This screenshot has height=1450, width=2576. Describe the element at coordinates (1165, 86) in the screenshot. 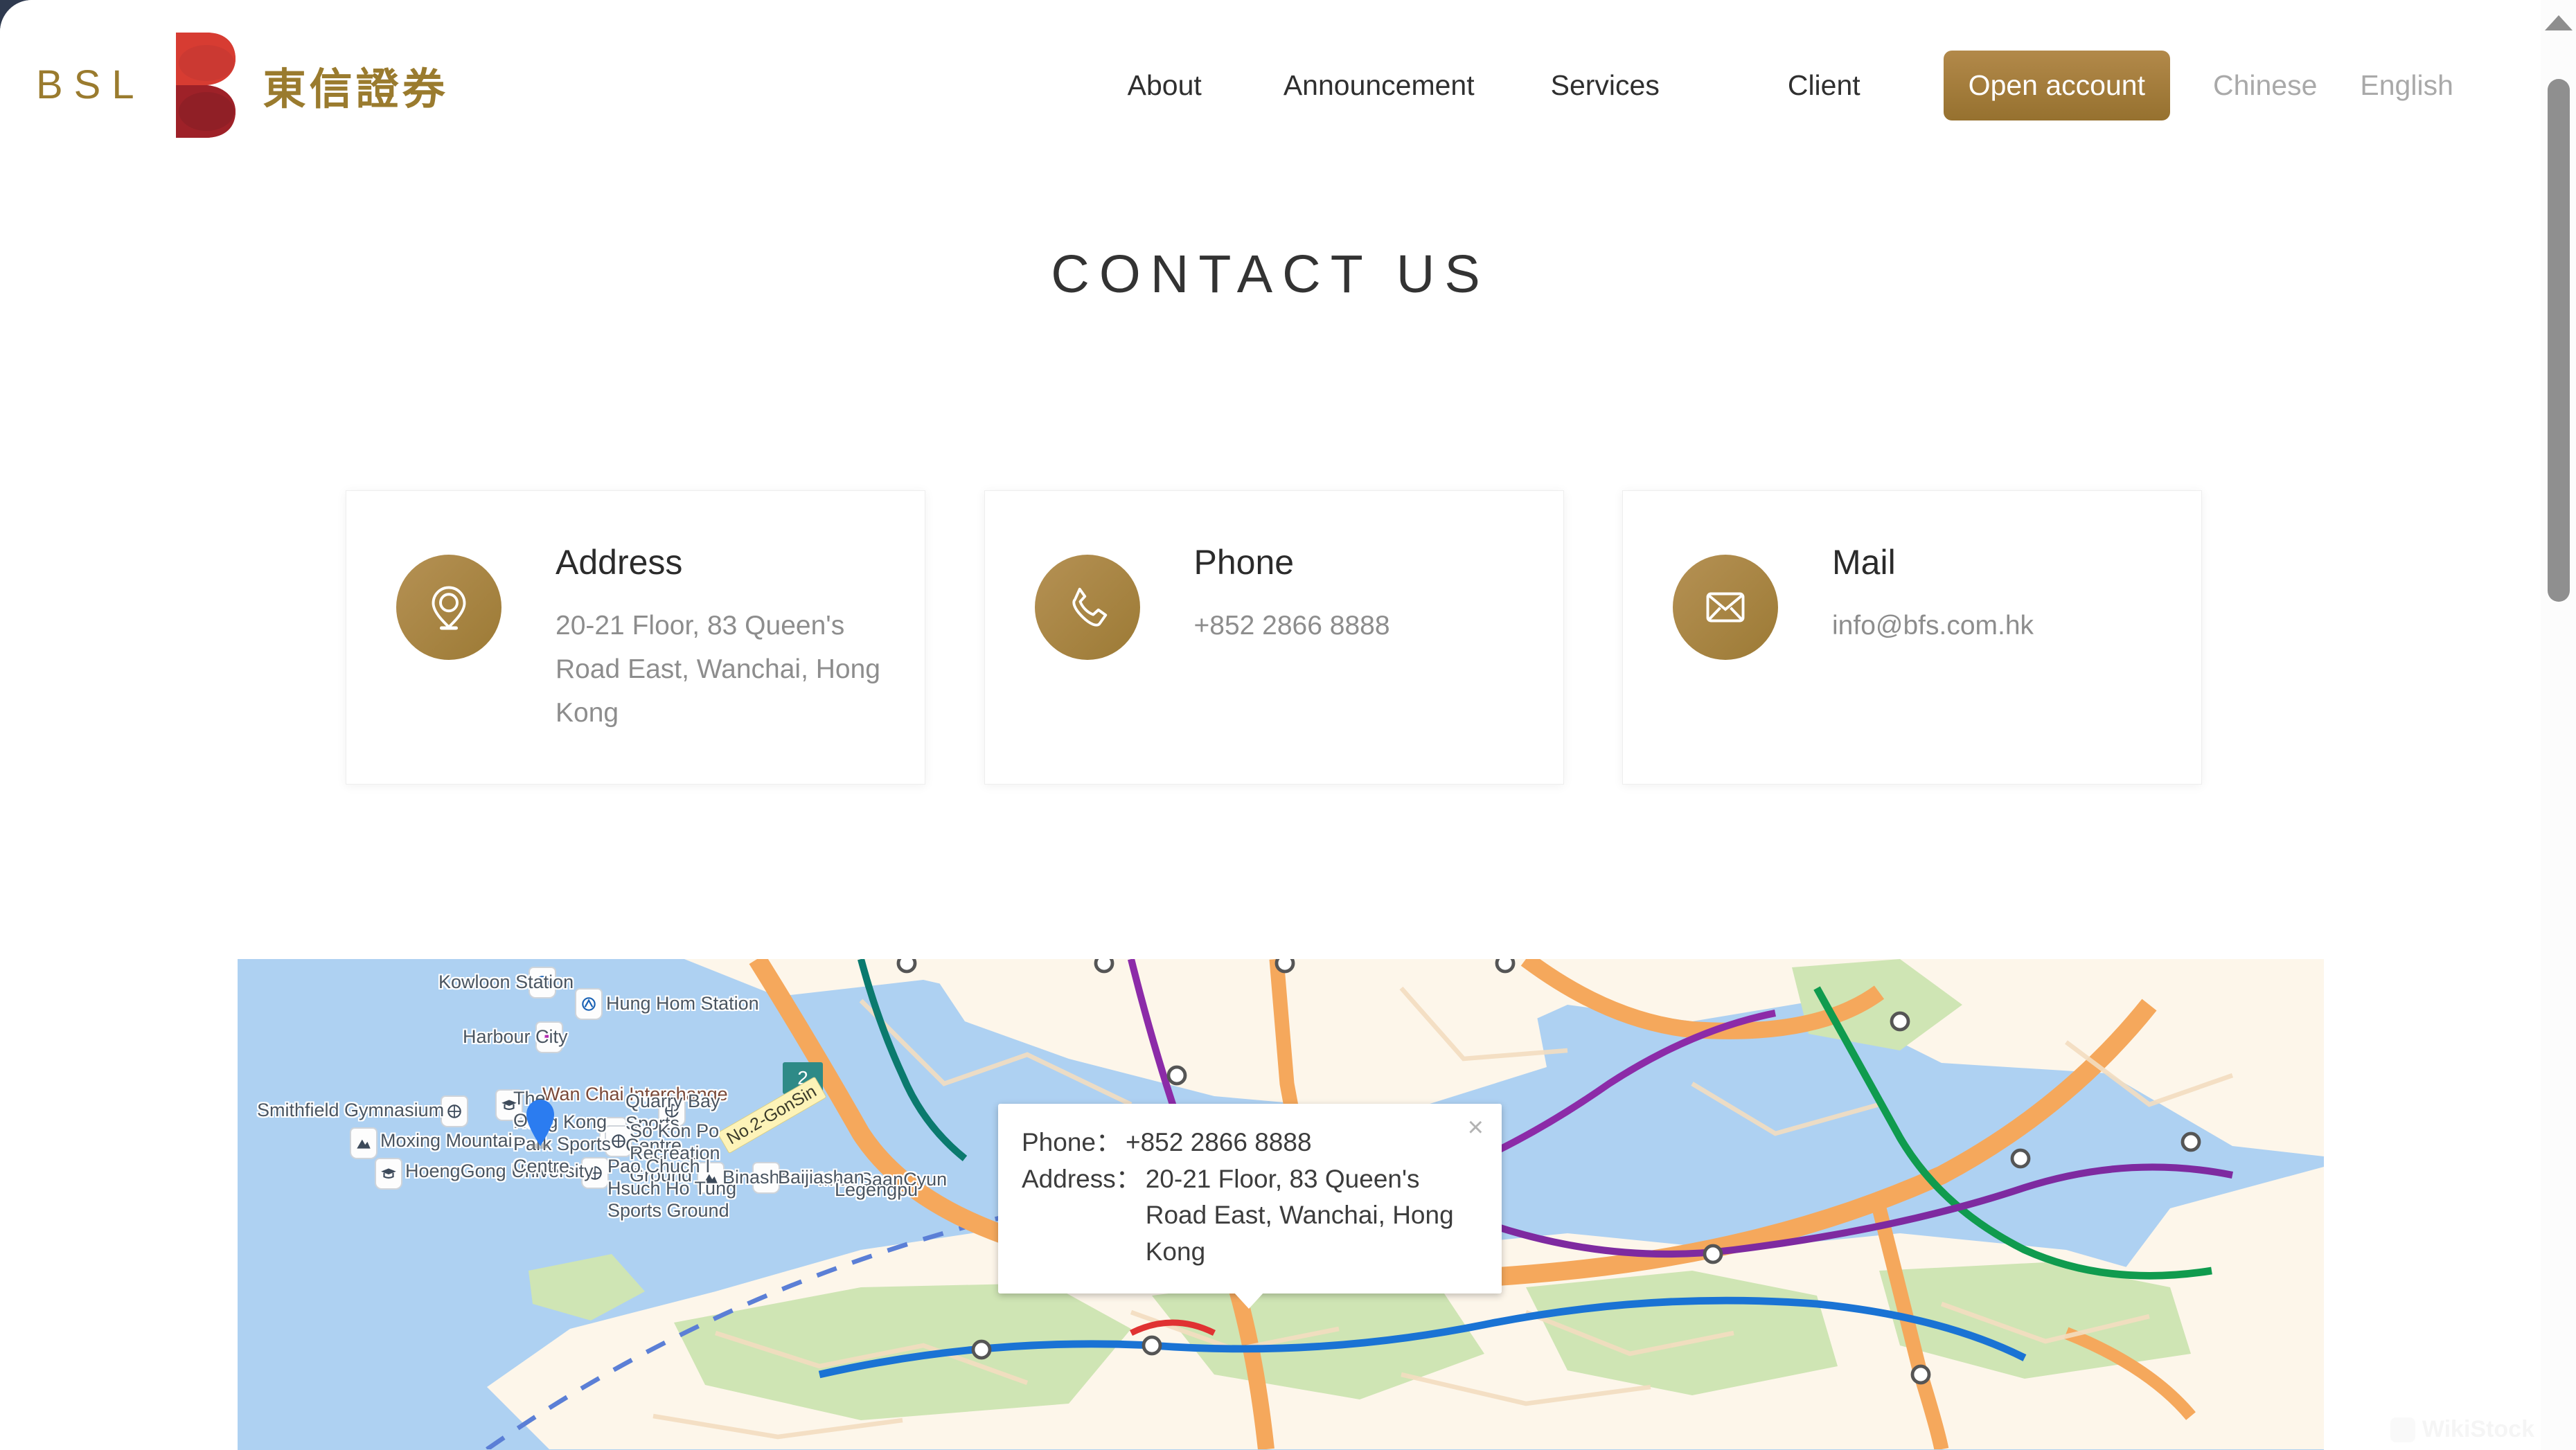

I see `nav-item-about: About` at that location.